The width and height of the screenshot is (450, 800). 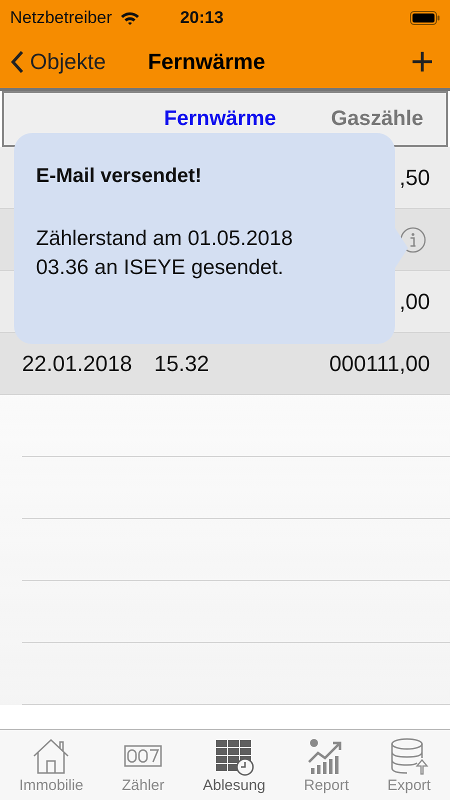 I want to click on popup-title: E-Mail versendet!, so click(x=119, y=176).